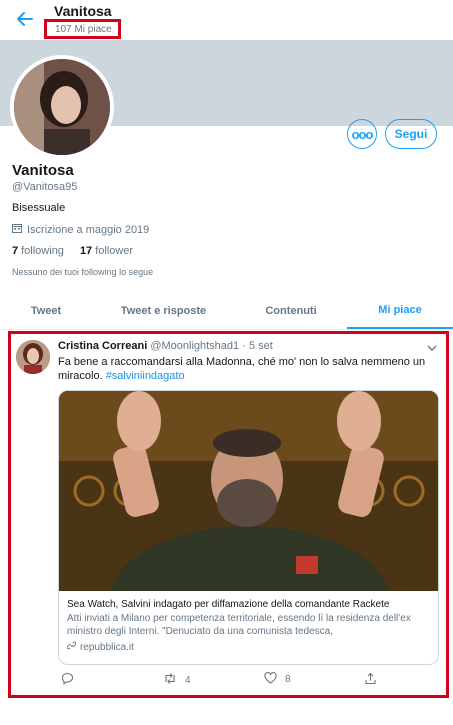 This screenshot has height=725, width=453. I want to click on retweet-icon, so click(170, 680).